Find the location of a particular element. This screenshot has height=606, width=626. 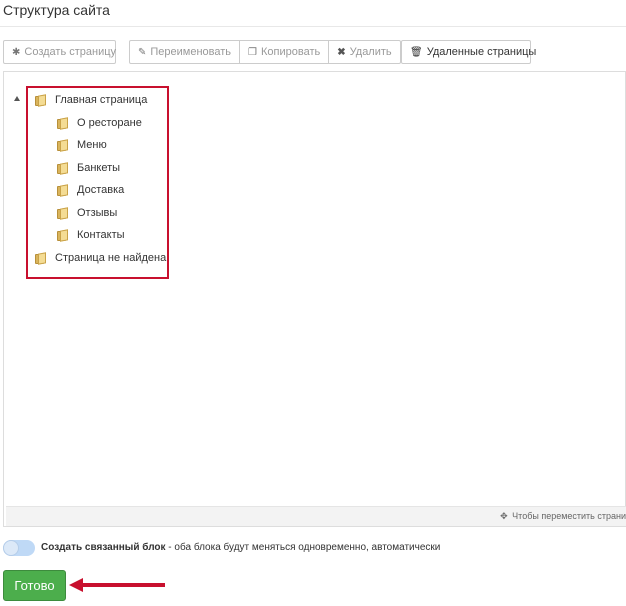

trash-icon: 🗑 is located at coordinates (416, 52).